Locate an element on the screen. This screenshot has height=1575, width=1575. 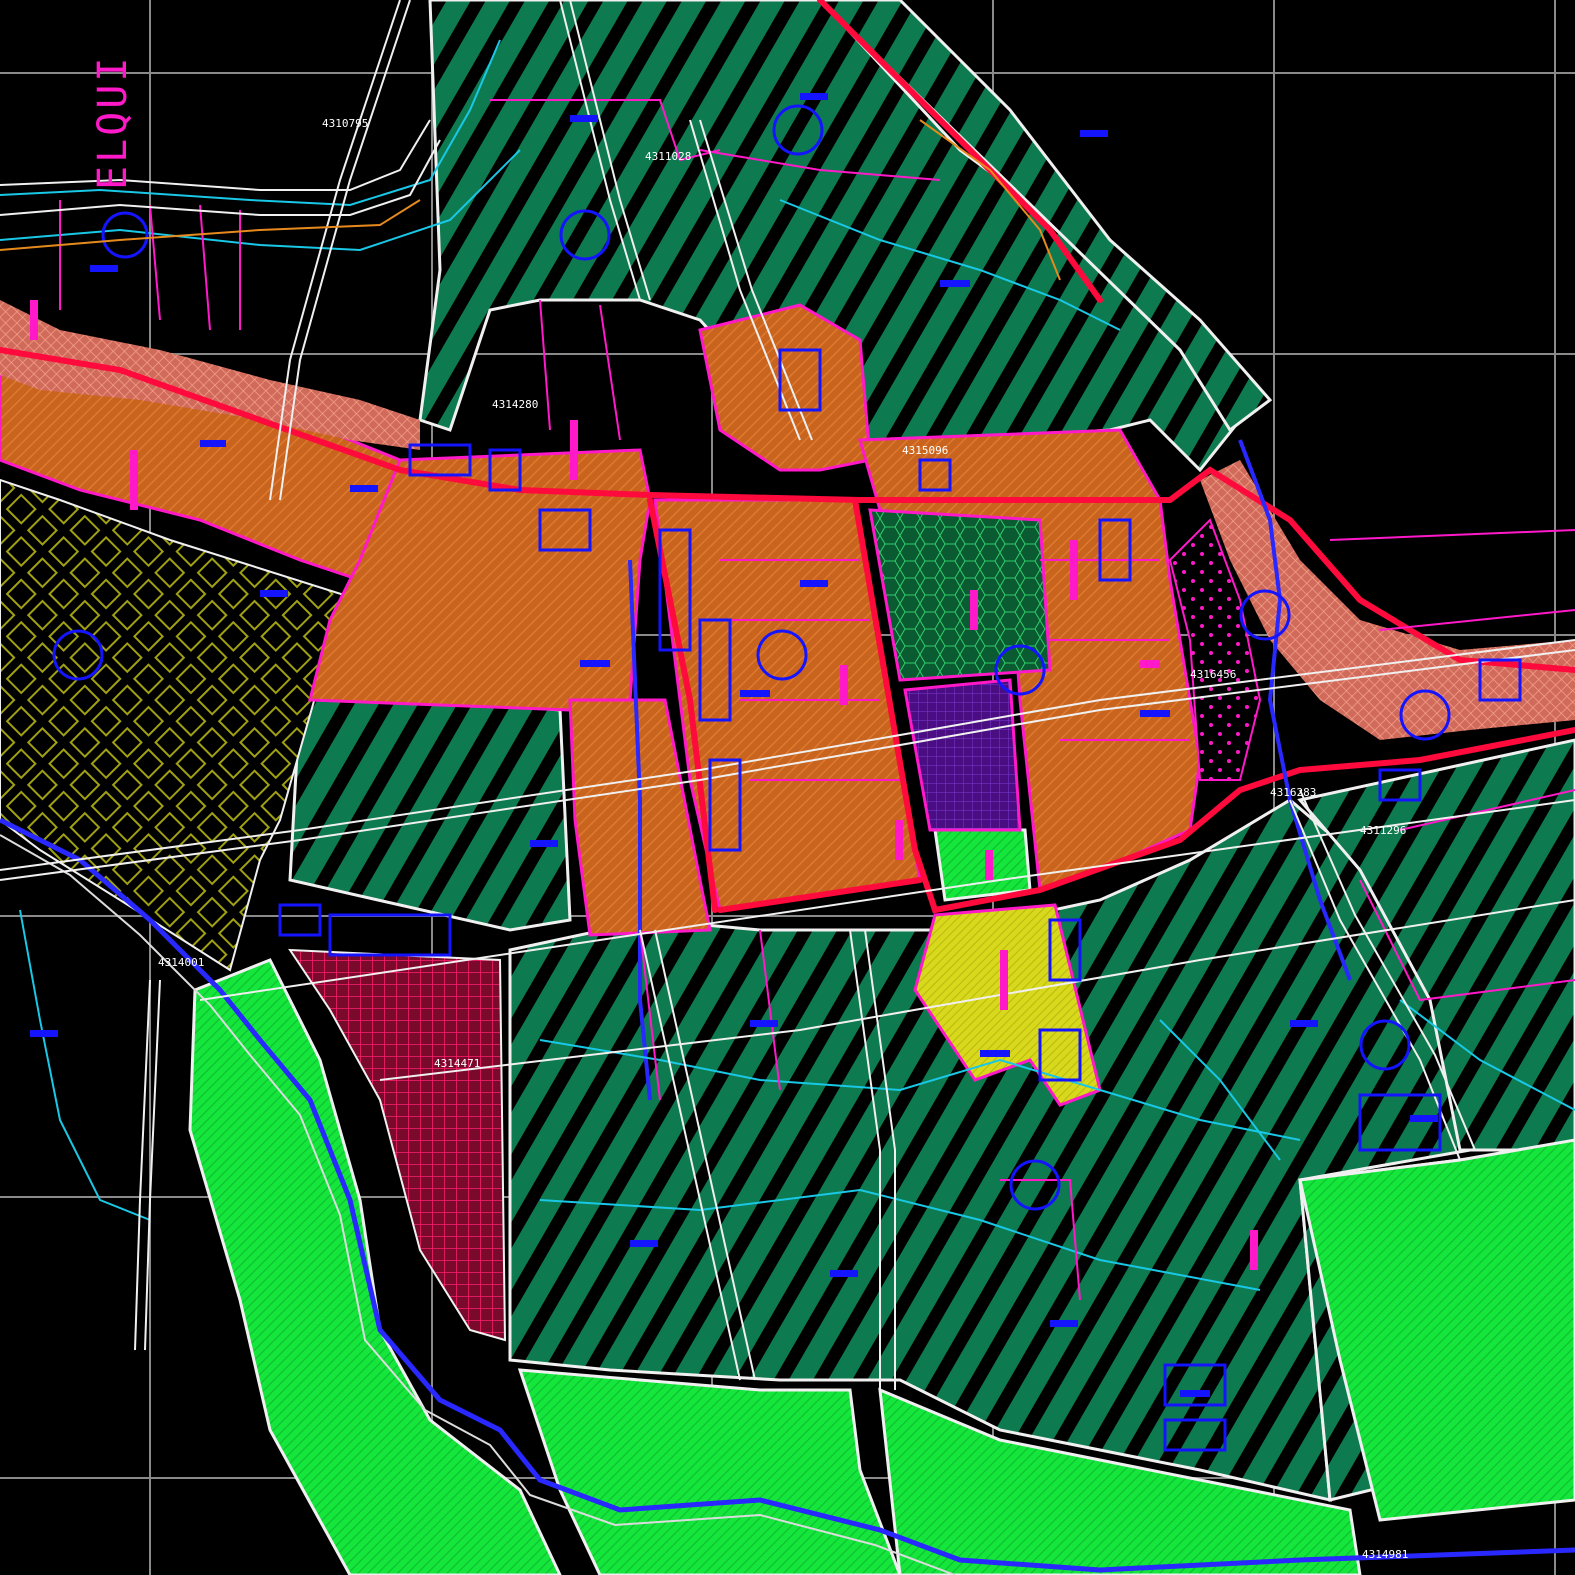
coordinate-label-3: 4314280 is located at coordinates (515, 404).